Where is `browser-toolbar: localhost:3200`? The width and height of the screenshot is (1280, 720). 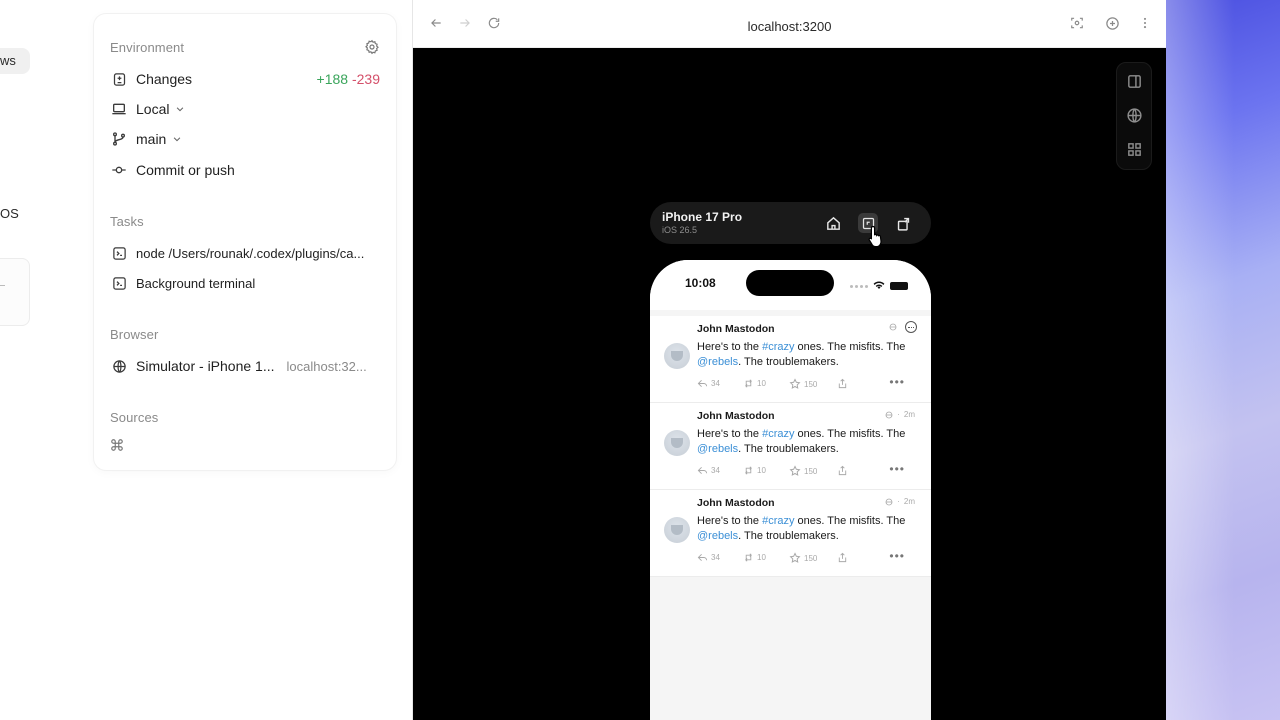
browser-toolbar: localhost:3200 is located at coordinates (789, 24).